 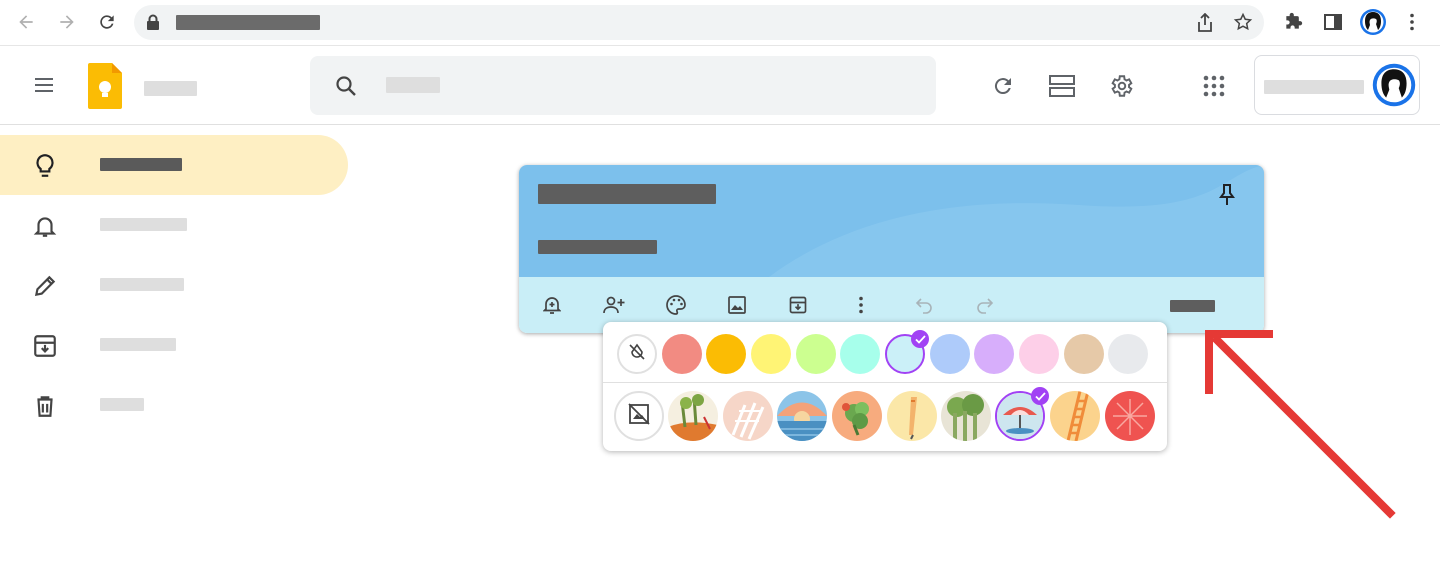 What do you see at coordinates (816, 354) in the screenshot?
I see `color-swatch-mint` at bounding box center [816, 354].